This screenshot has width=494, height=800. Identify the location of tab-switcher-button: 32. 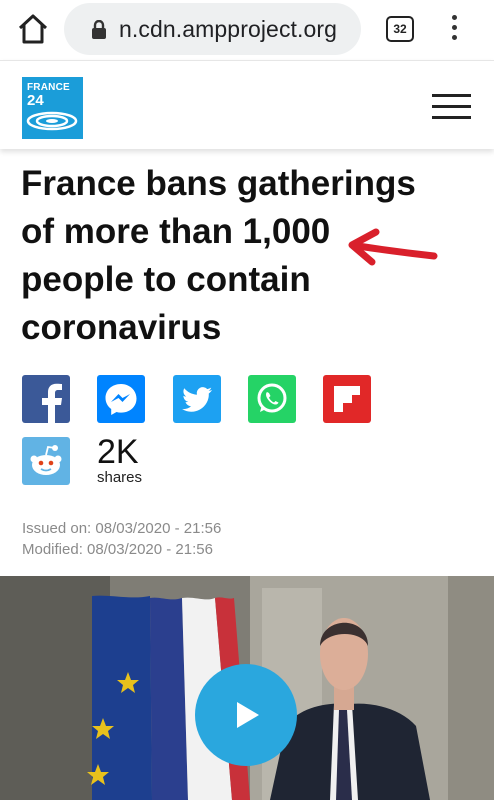
(400, 29).